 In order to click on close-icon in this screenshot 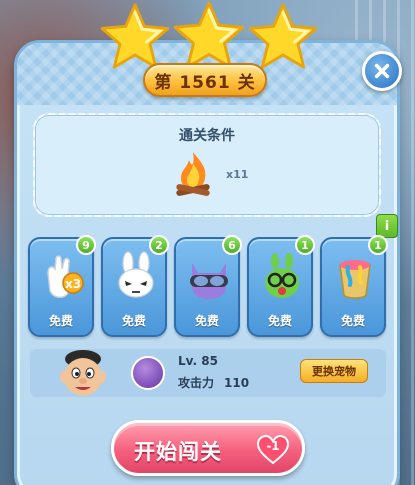, I will do `click(382, 71)`.